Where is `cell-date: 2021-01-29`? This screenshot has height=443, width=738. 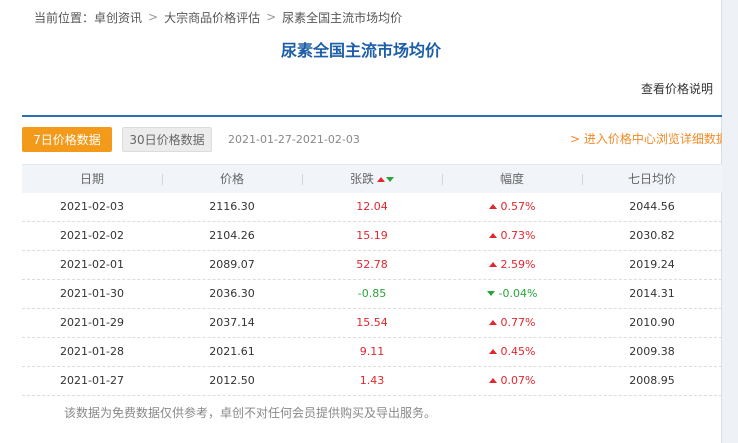
cell-date: 2021-01-29 is located at coordinates (92, 322).